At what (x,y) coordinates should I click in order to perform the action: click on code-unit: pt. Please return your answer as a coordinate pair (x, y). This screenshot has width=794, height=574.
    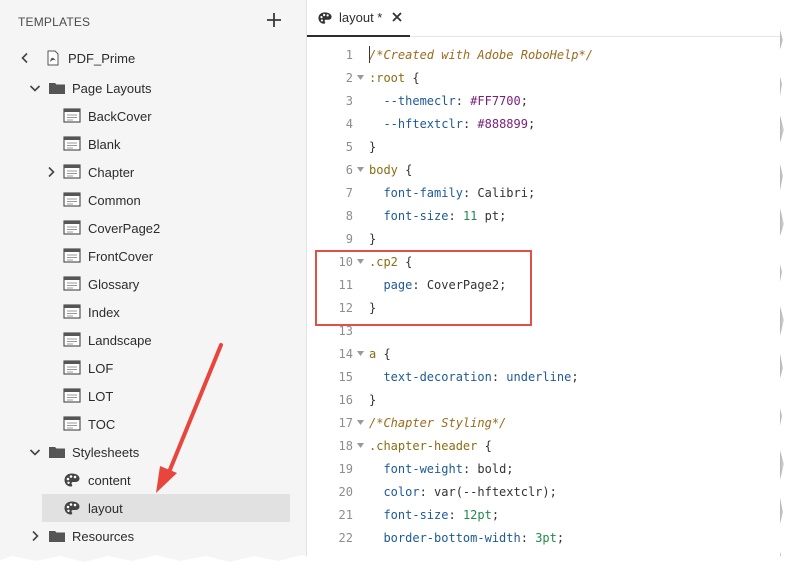
    Looking at the image, I should click on (492, 216).